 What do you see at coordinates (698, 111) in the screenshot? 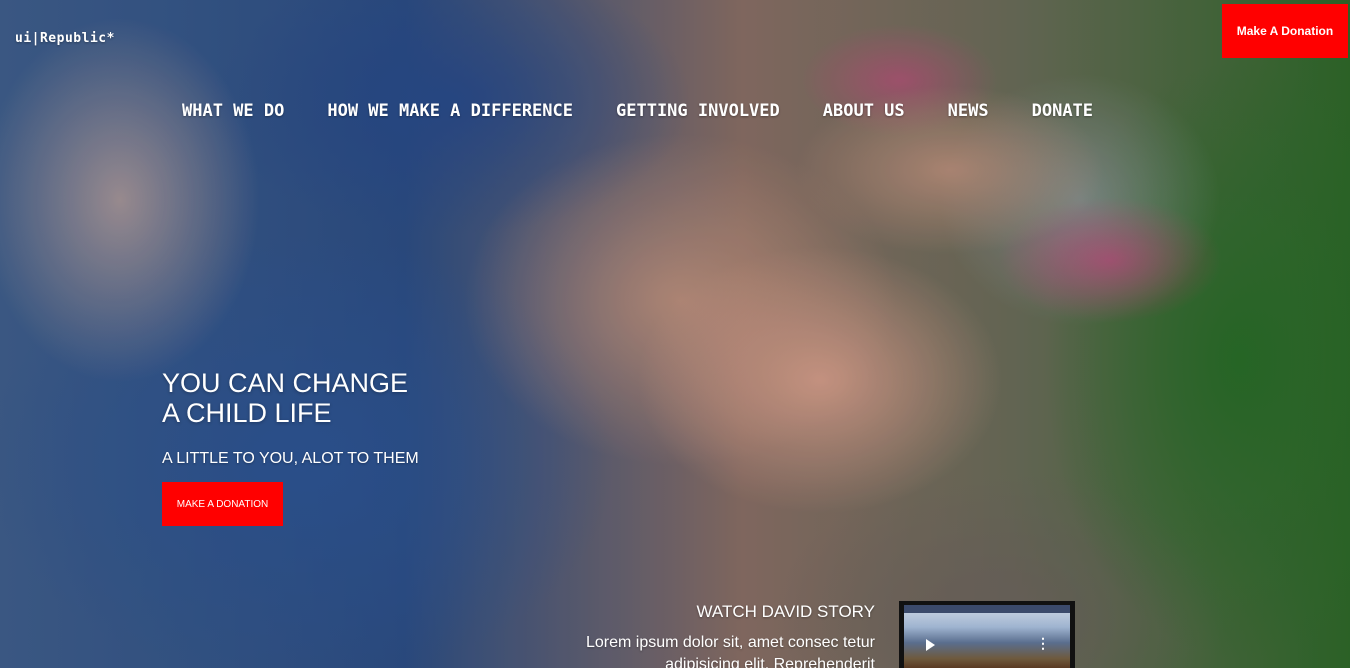
I see `nav-item-getting-involved: GETTING INVOLVED` at bounding box center [698, 111].